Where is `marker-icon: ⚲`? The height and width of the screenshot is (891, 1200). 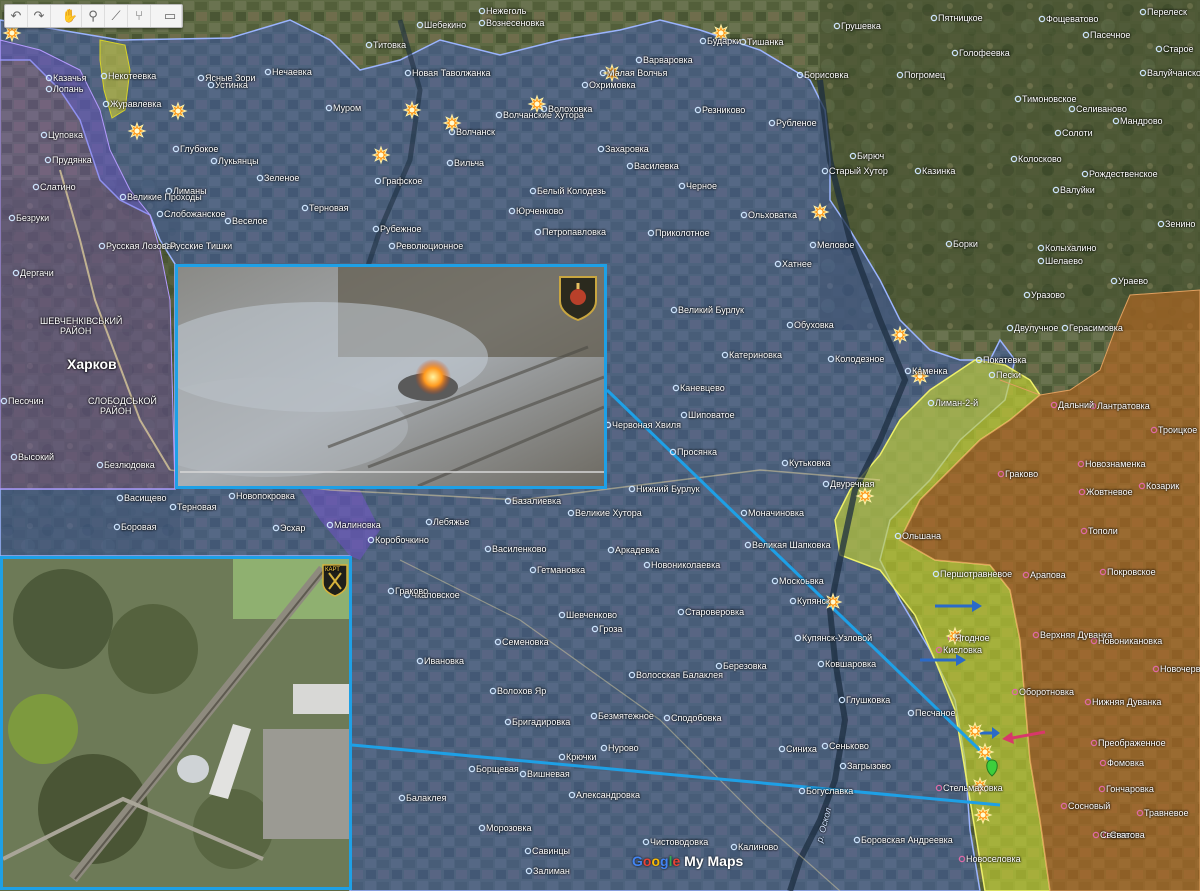
marker-icon: ⚲ is located at coordinates (93, 16).